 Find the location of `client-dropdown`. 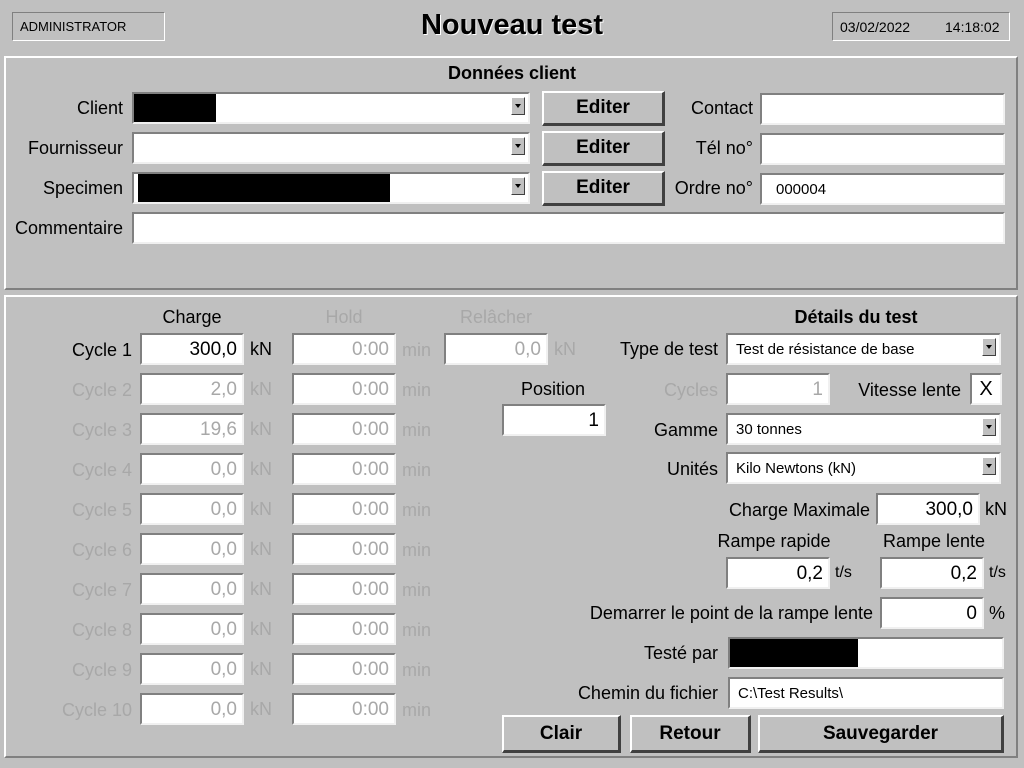

client-dropdown is located at coordinates (331, 108).